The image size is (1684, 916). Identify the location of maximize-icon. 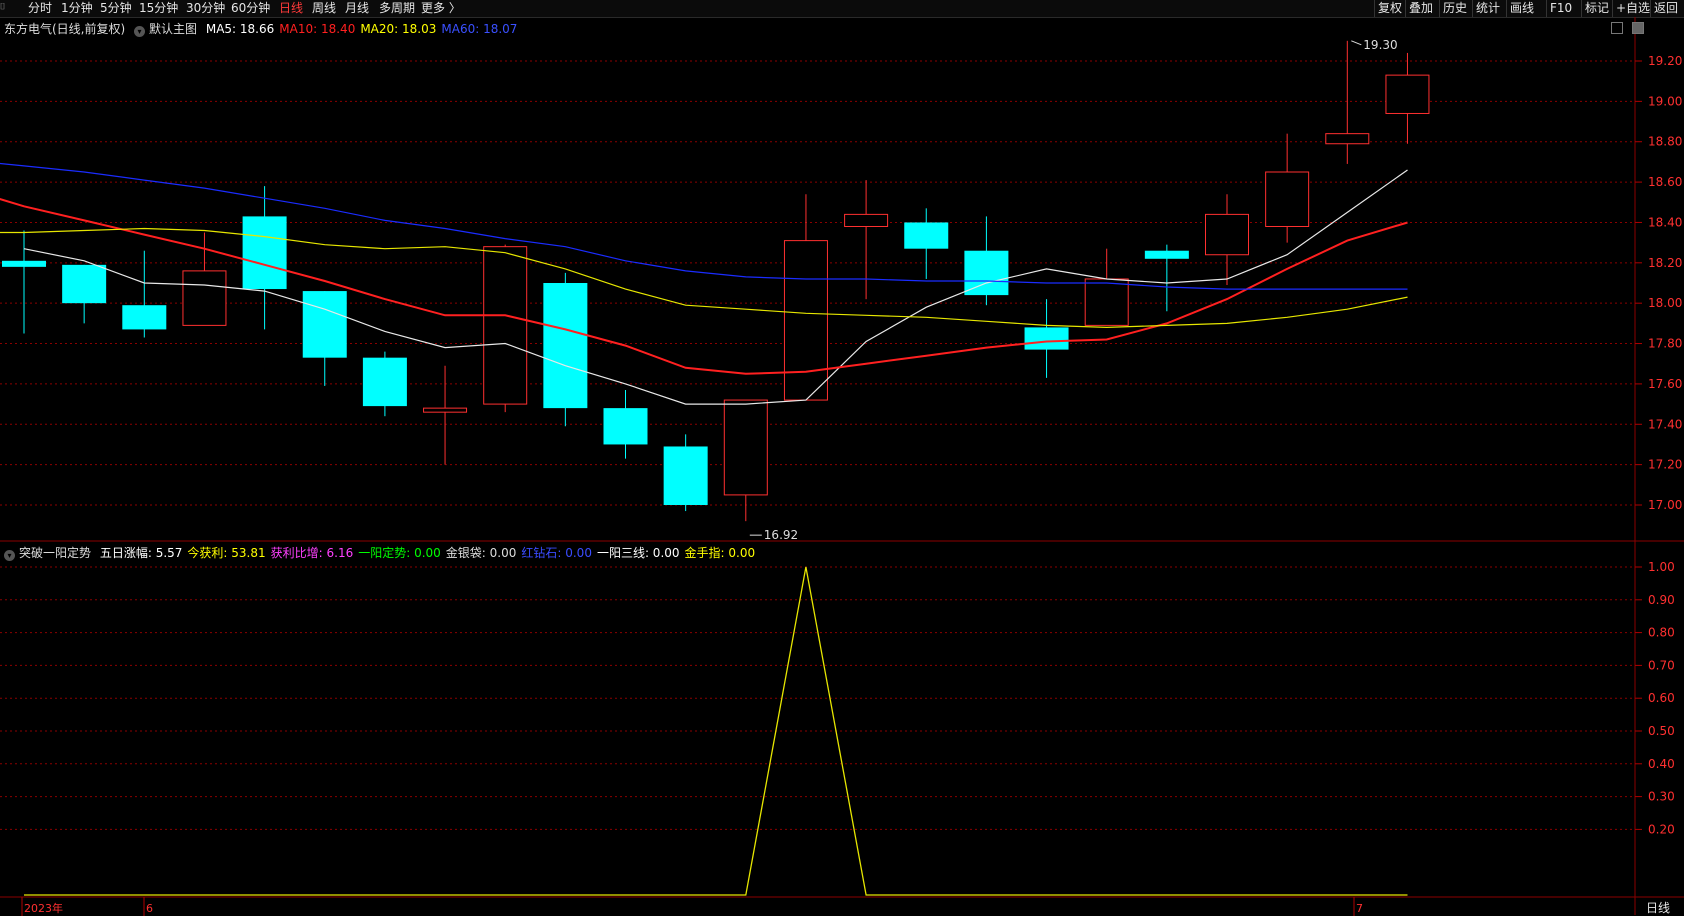
(1638, 27).